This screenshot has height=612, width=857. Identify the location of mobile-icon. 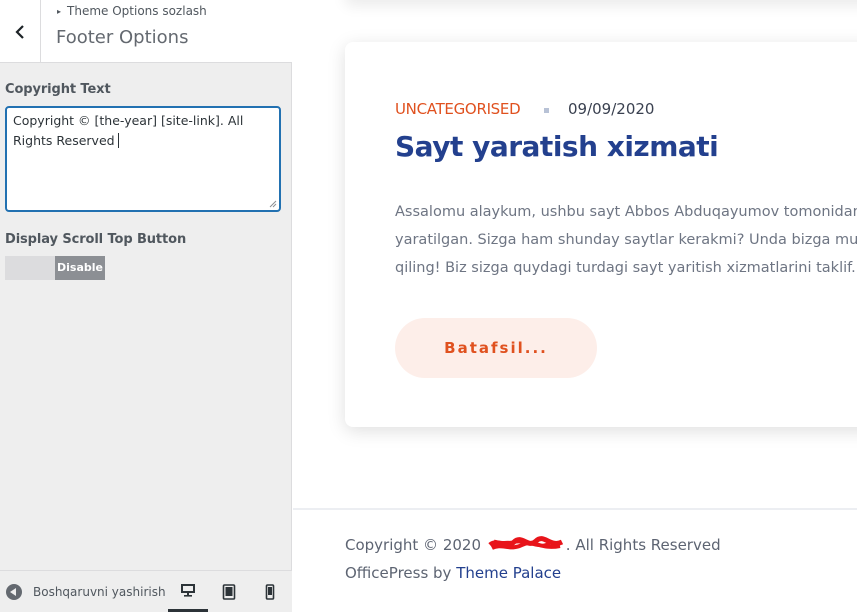
(270, 592).